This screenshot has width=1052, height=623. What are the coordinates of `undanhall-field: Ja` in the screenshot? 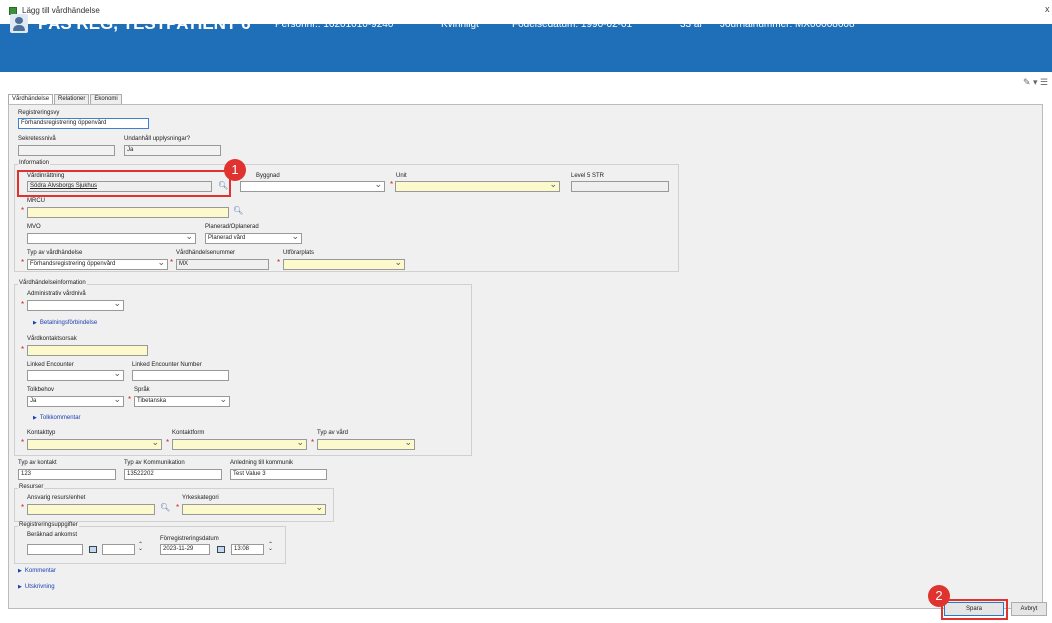 It's located at (172, 150).